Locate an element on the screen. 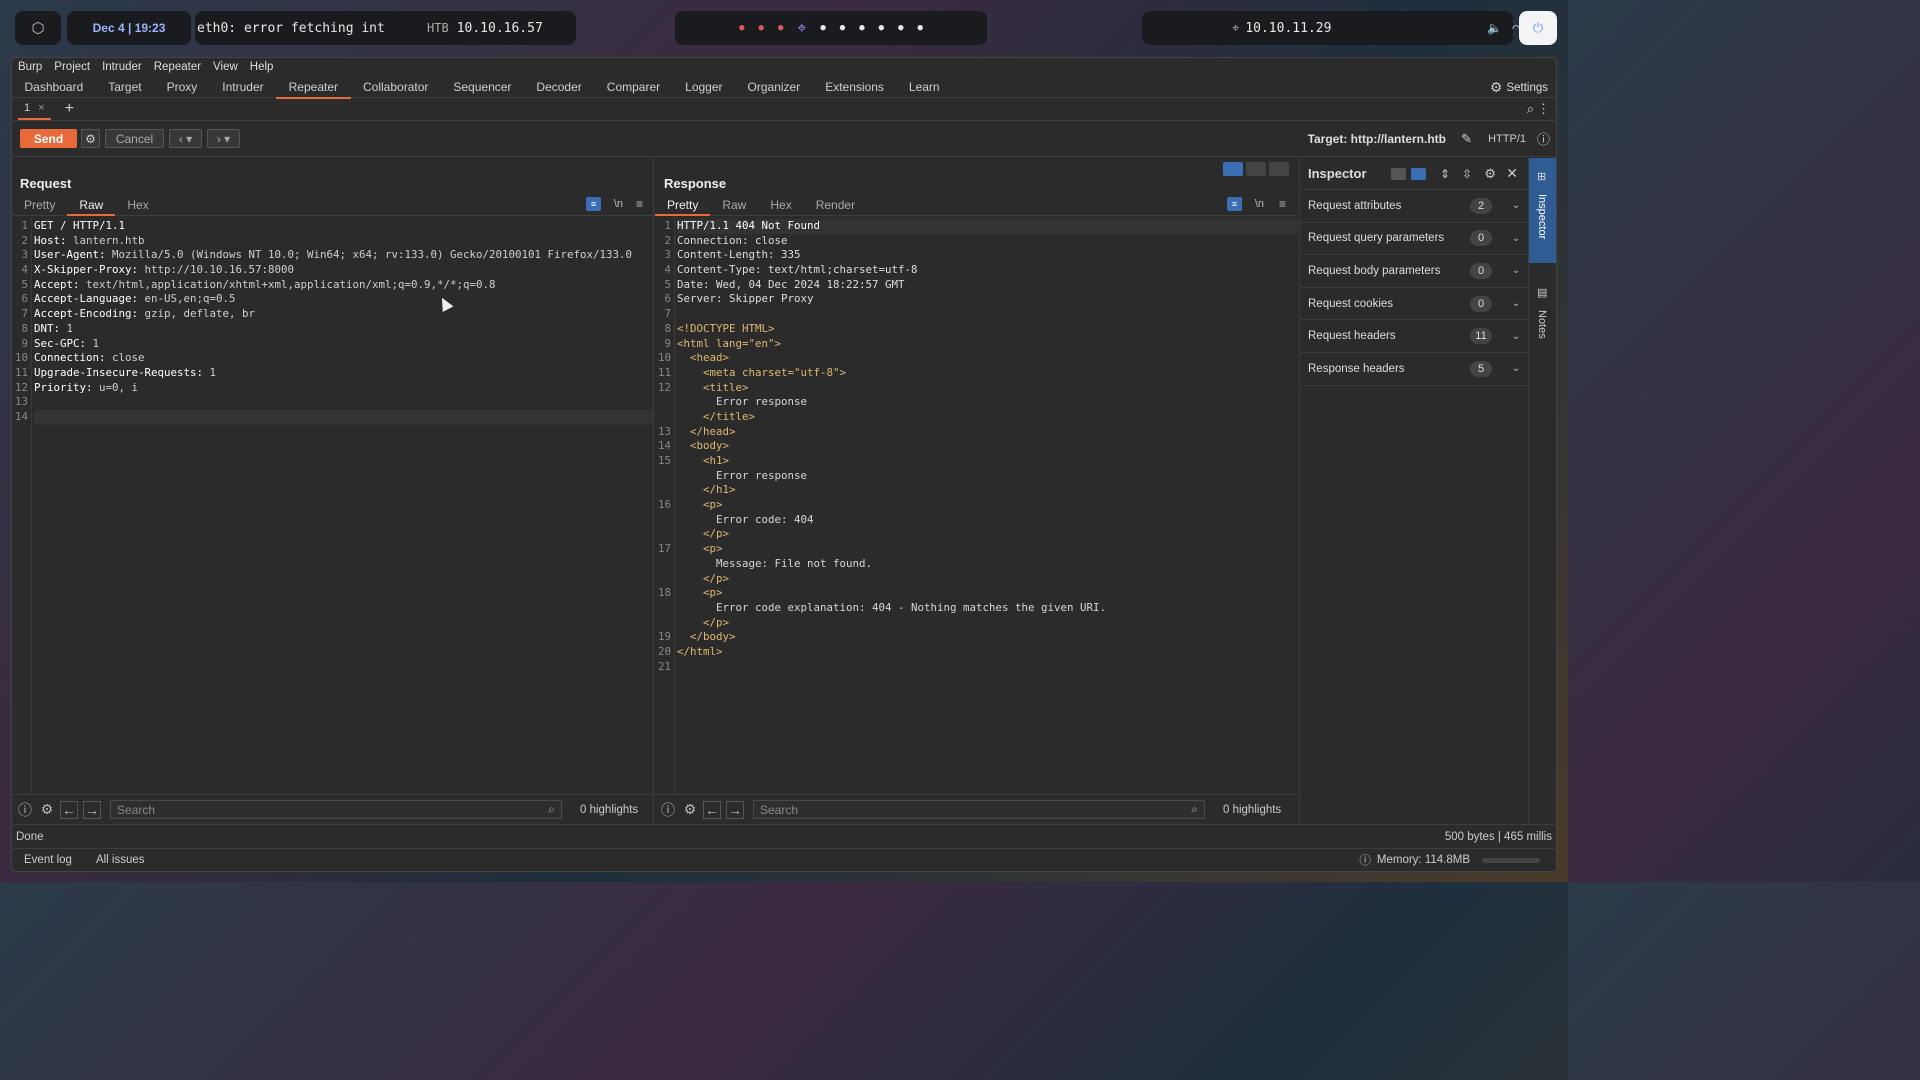 Image resolution: width=1920 pixels, height=1080 pixels. response-tab-raw: Raw is located at coordinates (734, 205).